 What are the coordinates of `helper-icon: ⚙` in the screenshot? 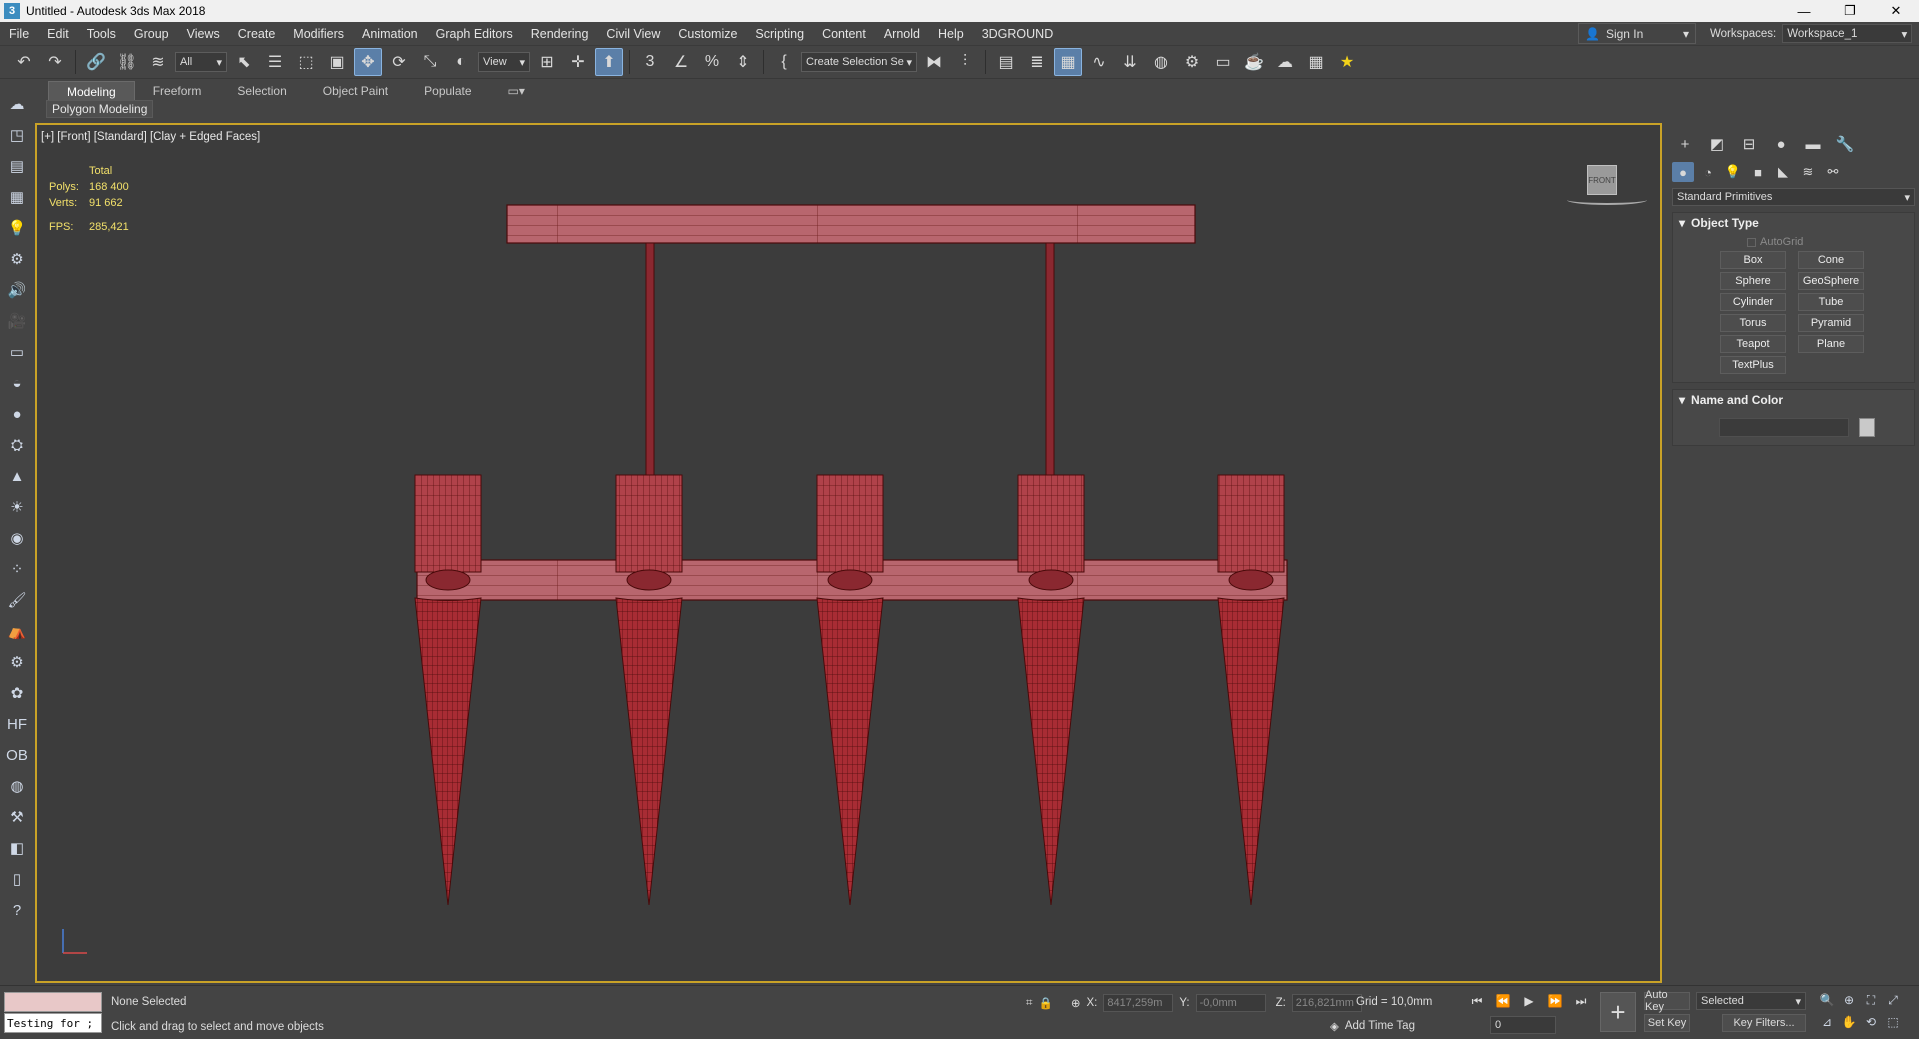 It's located at (17, 259).